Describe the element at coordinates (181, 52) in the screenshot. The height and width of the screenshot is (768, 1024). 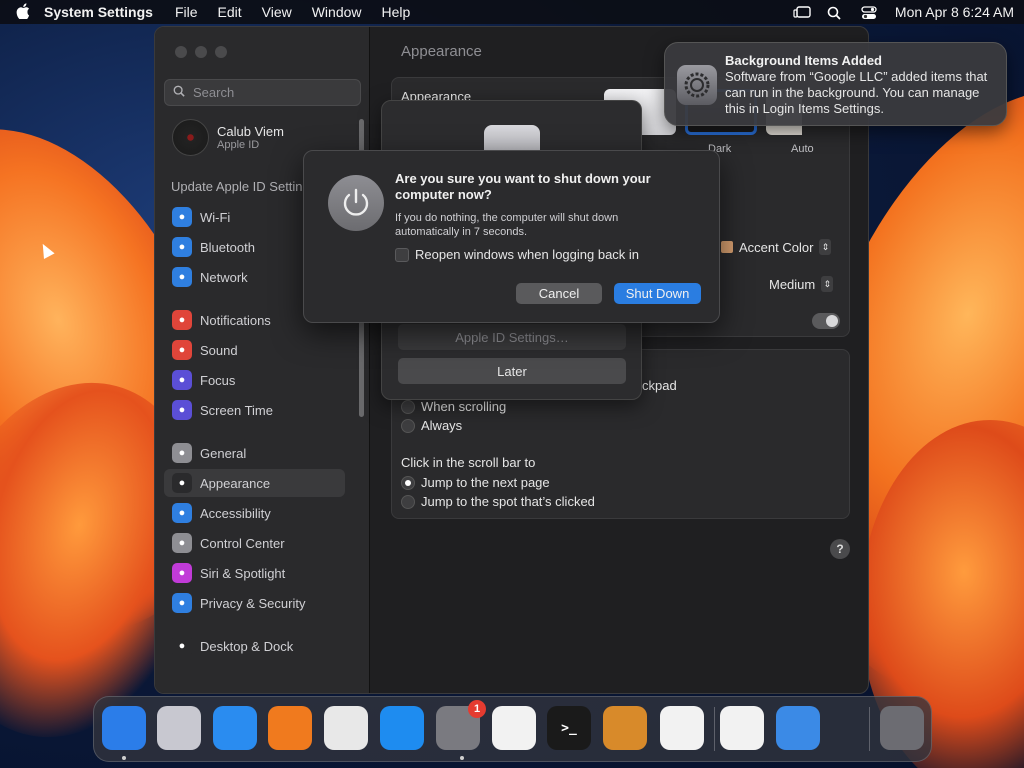
I see `close-window-button` at that location.